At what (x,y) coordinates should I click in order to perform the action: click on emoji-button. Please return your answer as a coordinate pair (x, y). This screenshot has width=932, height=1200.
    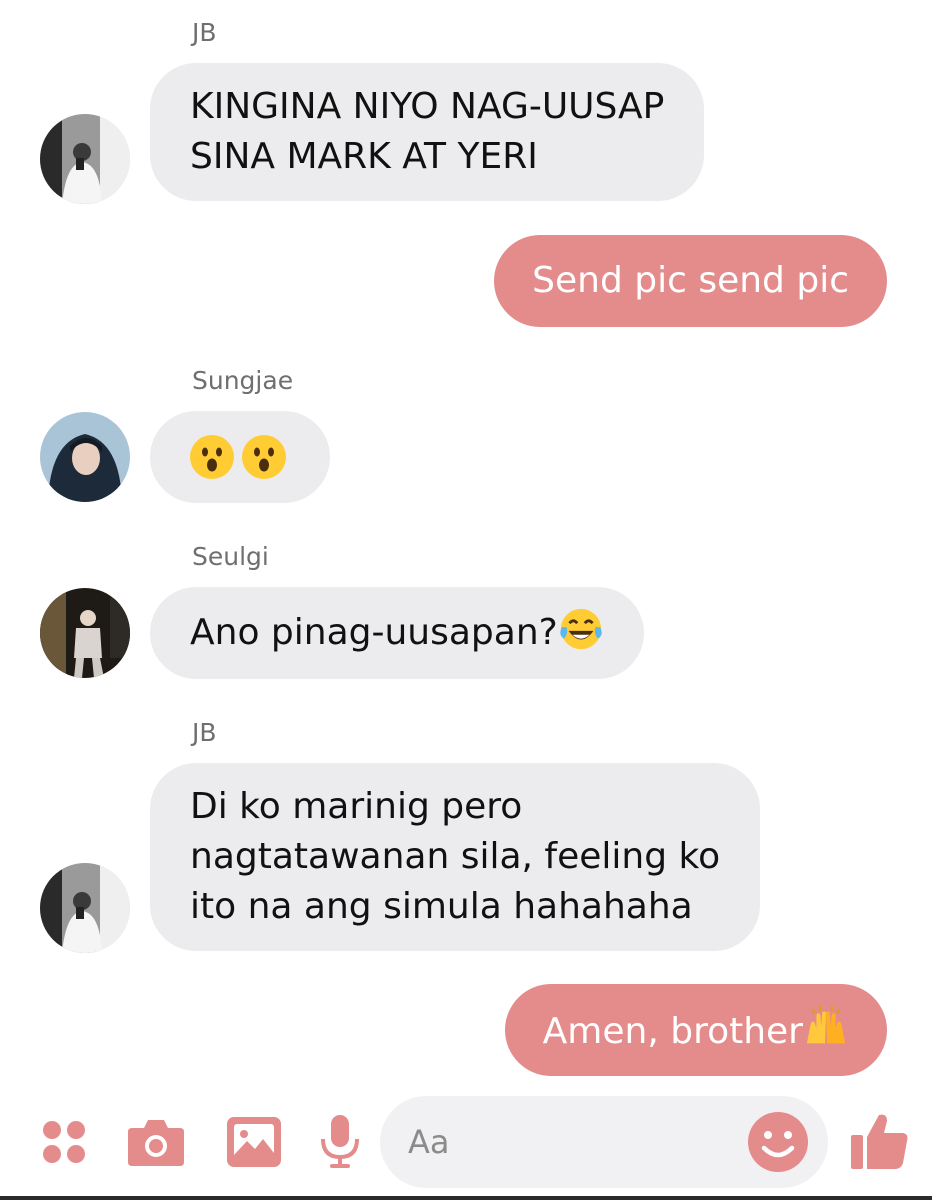
    Looking at the image, I should click on (778, 1142).